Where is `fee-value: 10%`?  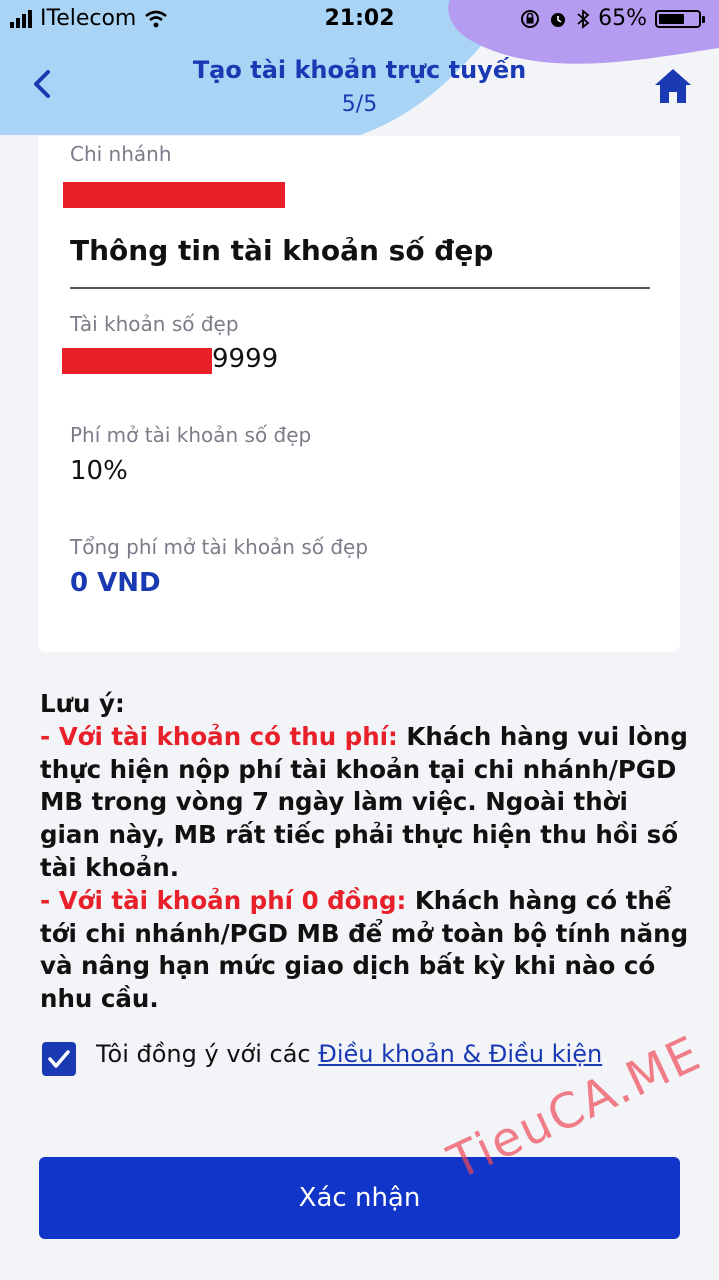 fee-value: 10% is located at coordinates (99, 471).